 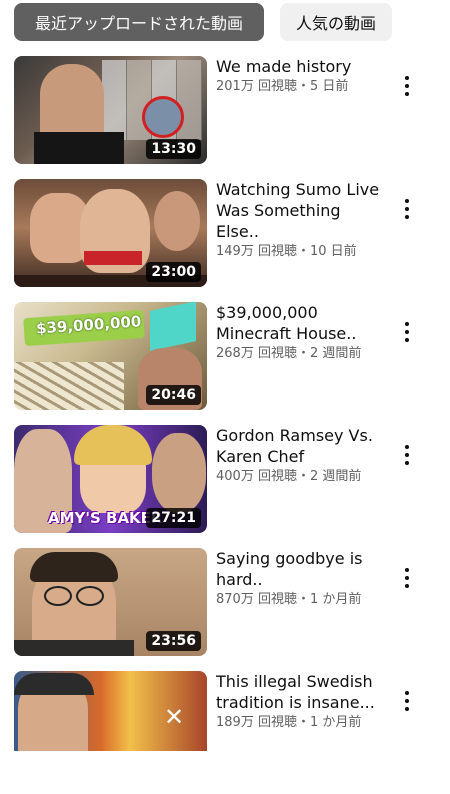 I want to click on chip-recently-uploaded: 最近アップロードされた動画, so click(x=139, y=22).